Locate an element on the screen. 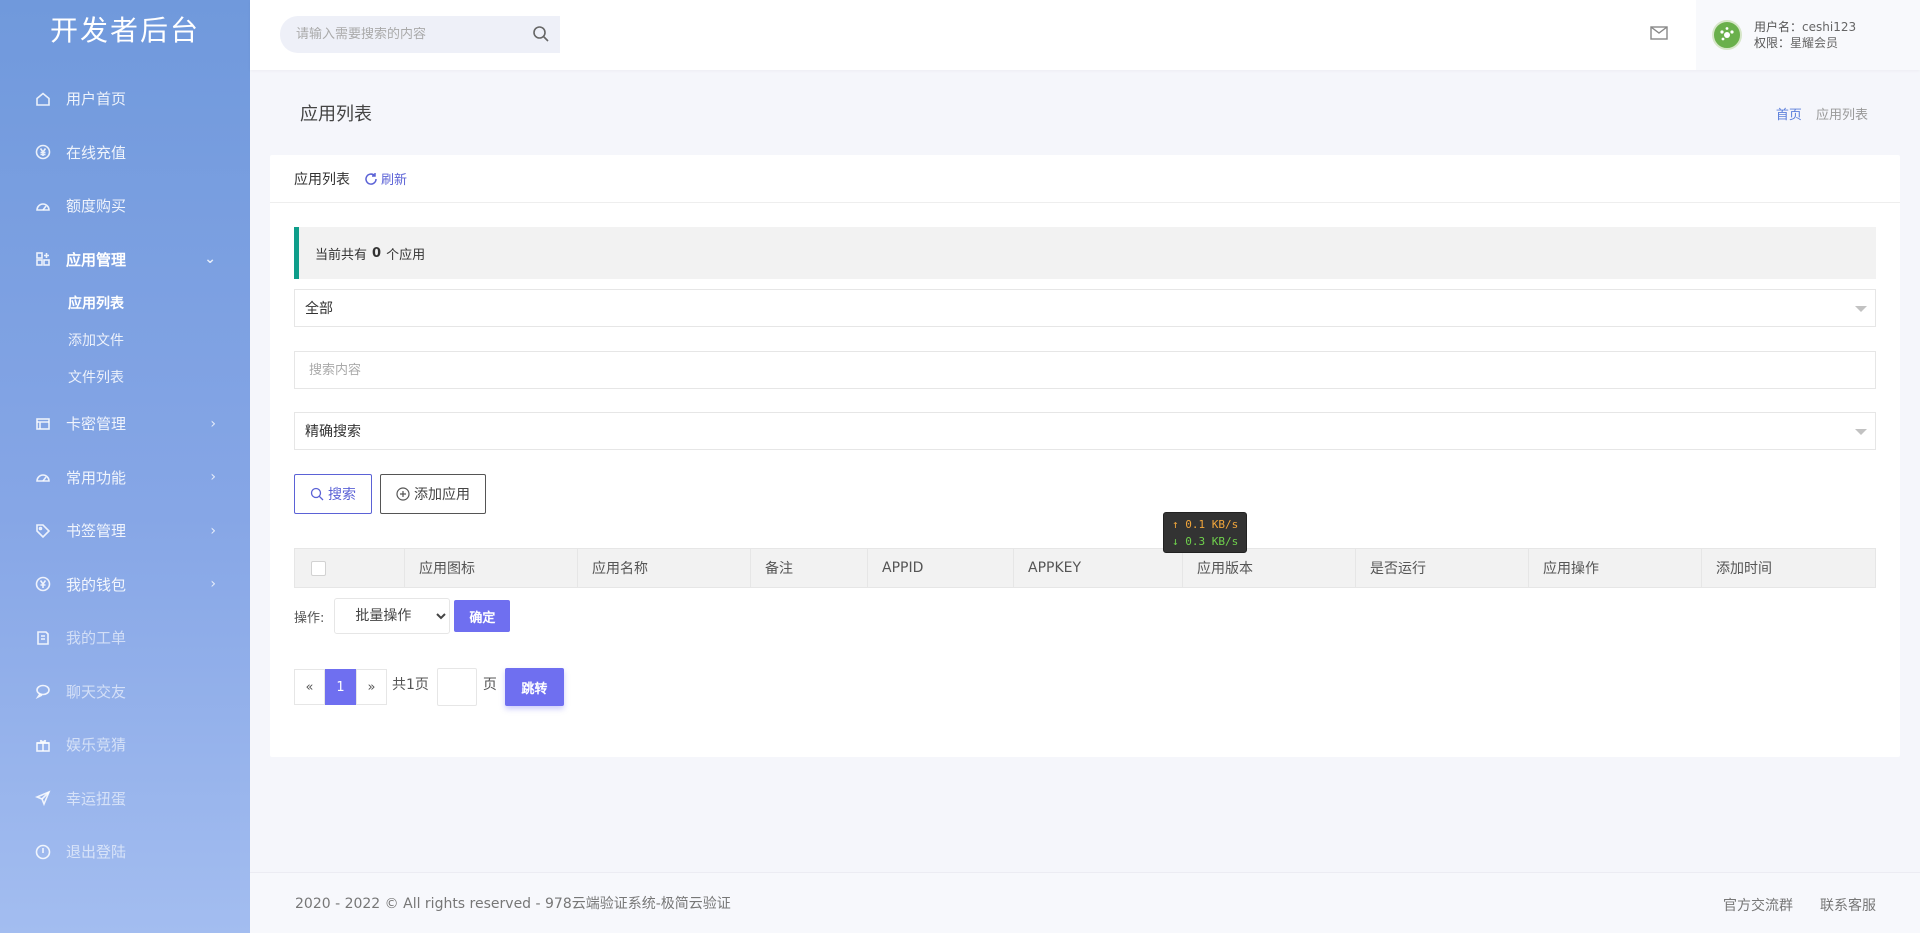 This screenshot has width=1920, height=933. prev-page-button: « is located at coordinates (309, 687).